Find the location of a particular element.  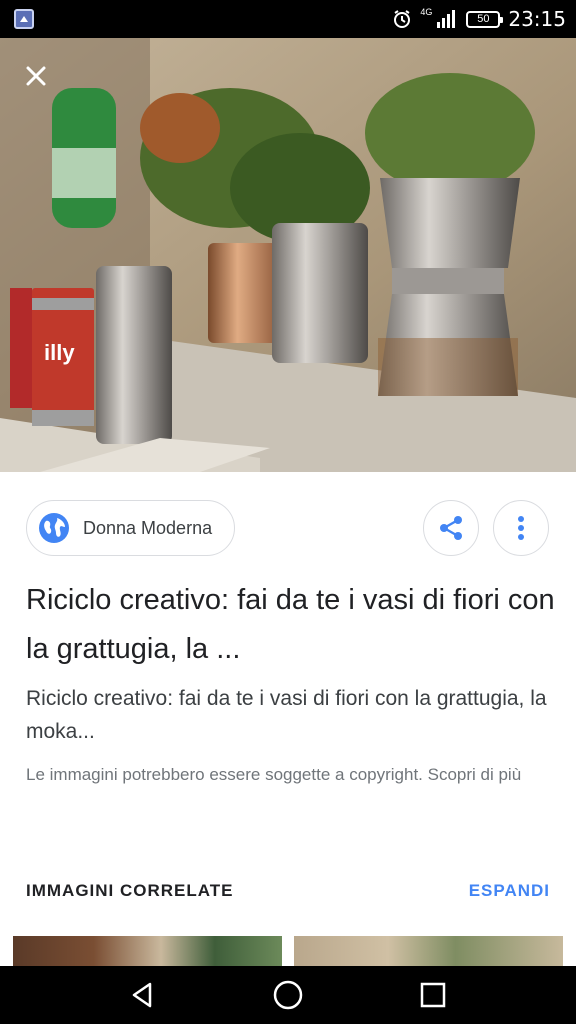

related-images-title: IMMAGINI CORRELATE is located at coordinates (130, 890).